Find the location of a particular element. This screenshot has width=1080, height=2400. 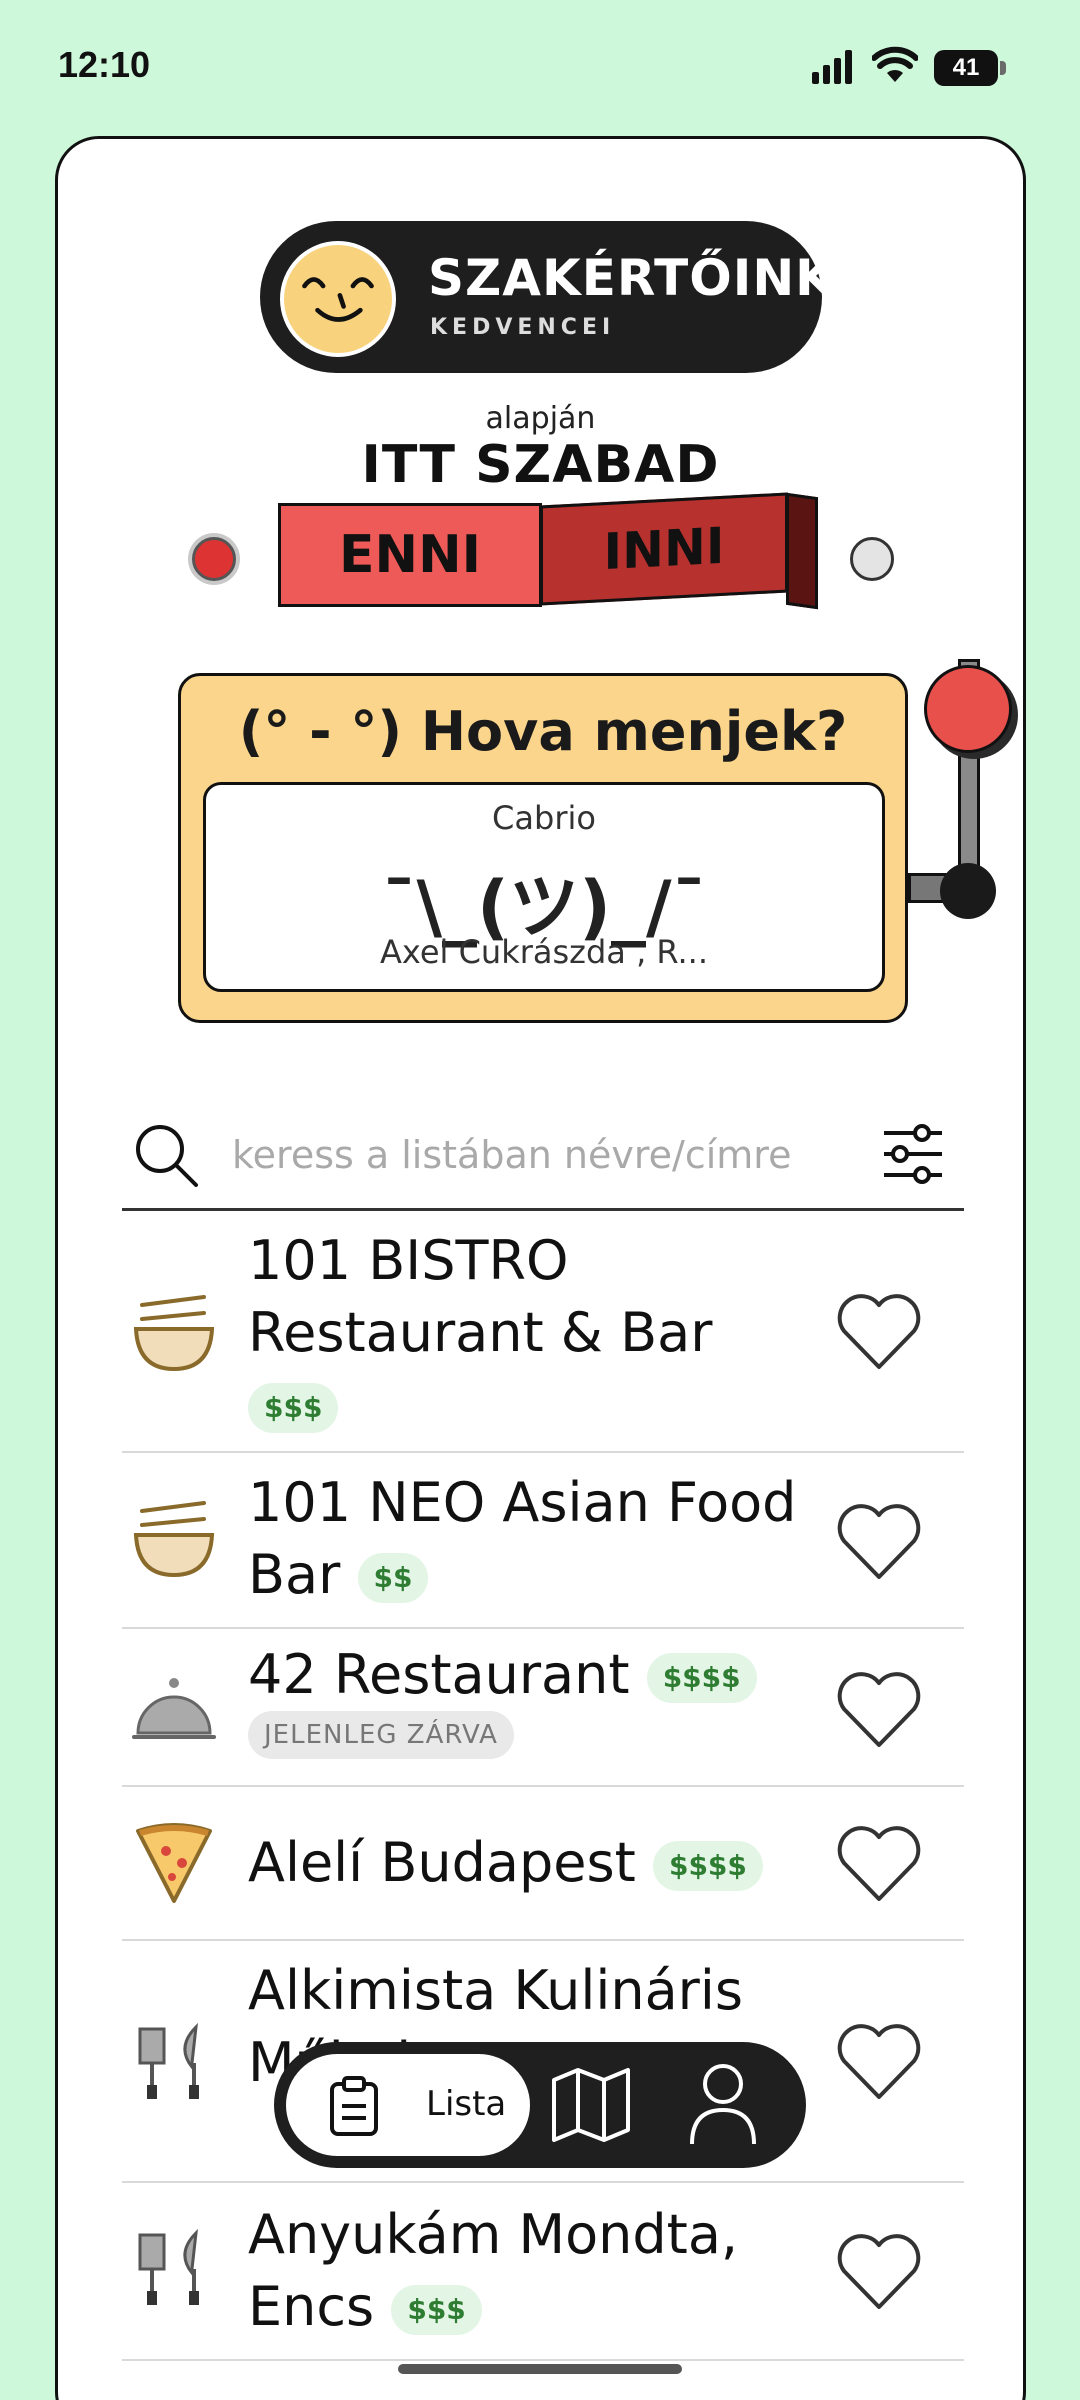

search-icon is located at coordinates (167, 1156).